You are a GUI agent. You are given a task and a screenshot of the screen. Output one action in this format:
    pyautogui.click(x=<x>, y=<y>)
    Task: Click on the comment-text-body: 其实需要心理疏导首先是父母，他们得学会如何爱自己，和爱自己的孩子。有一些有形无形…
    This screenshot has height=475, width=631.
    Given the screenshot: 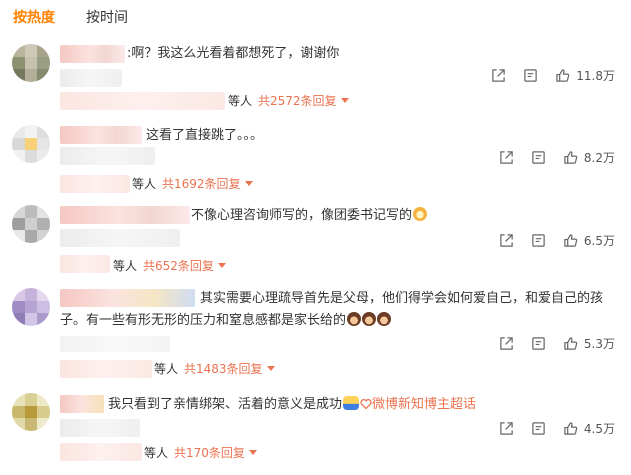 What is the action you would take?
    pyautogui.click(x=332, y=309)
    